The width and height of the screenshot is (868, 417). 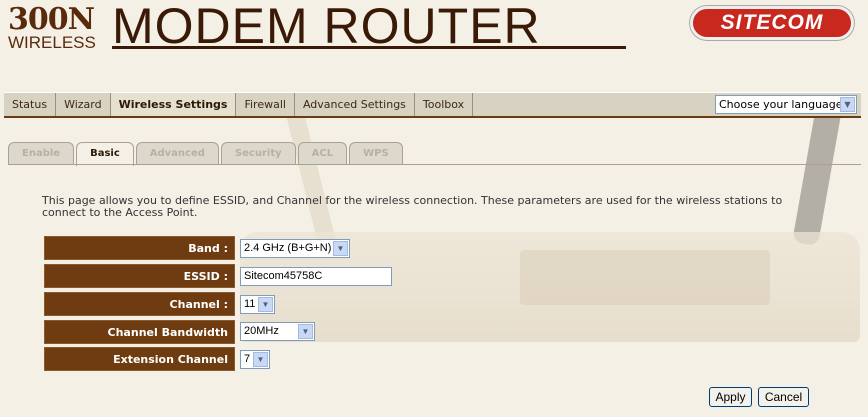 I want to click on product-title: MODEM ROUTER, so click(x=326, y=27).